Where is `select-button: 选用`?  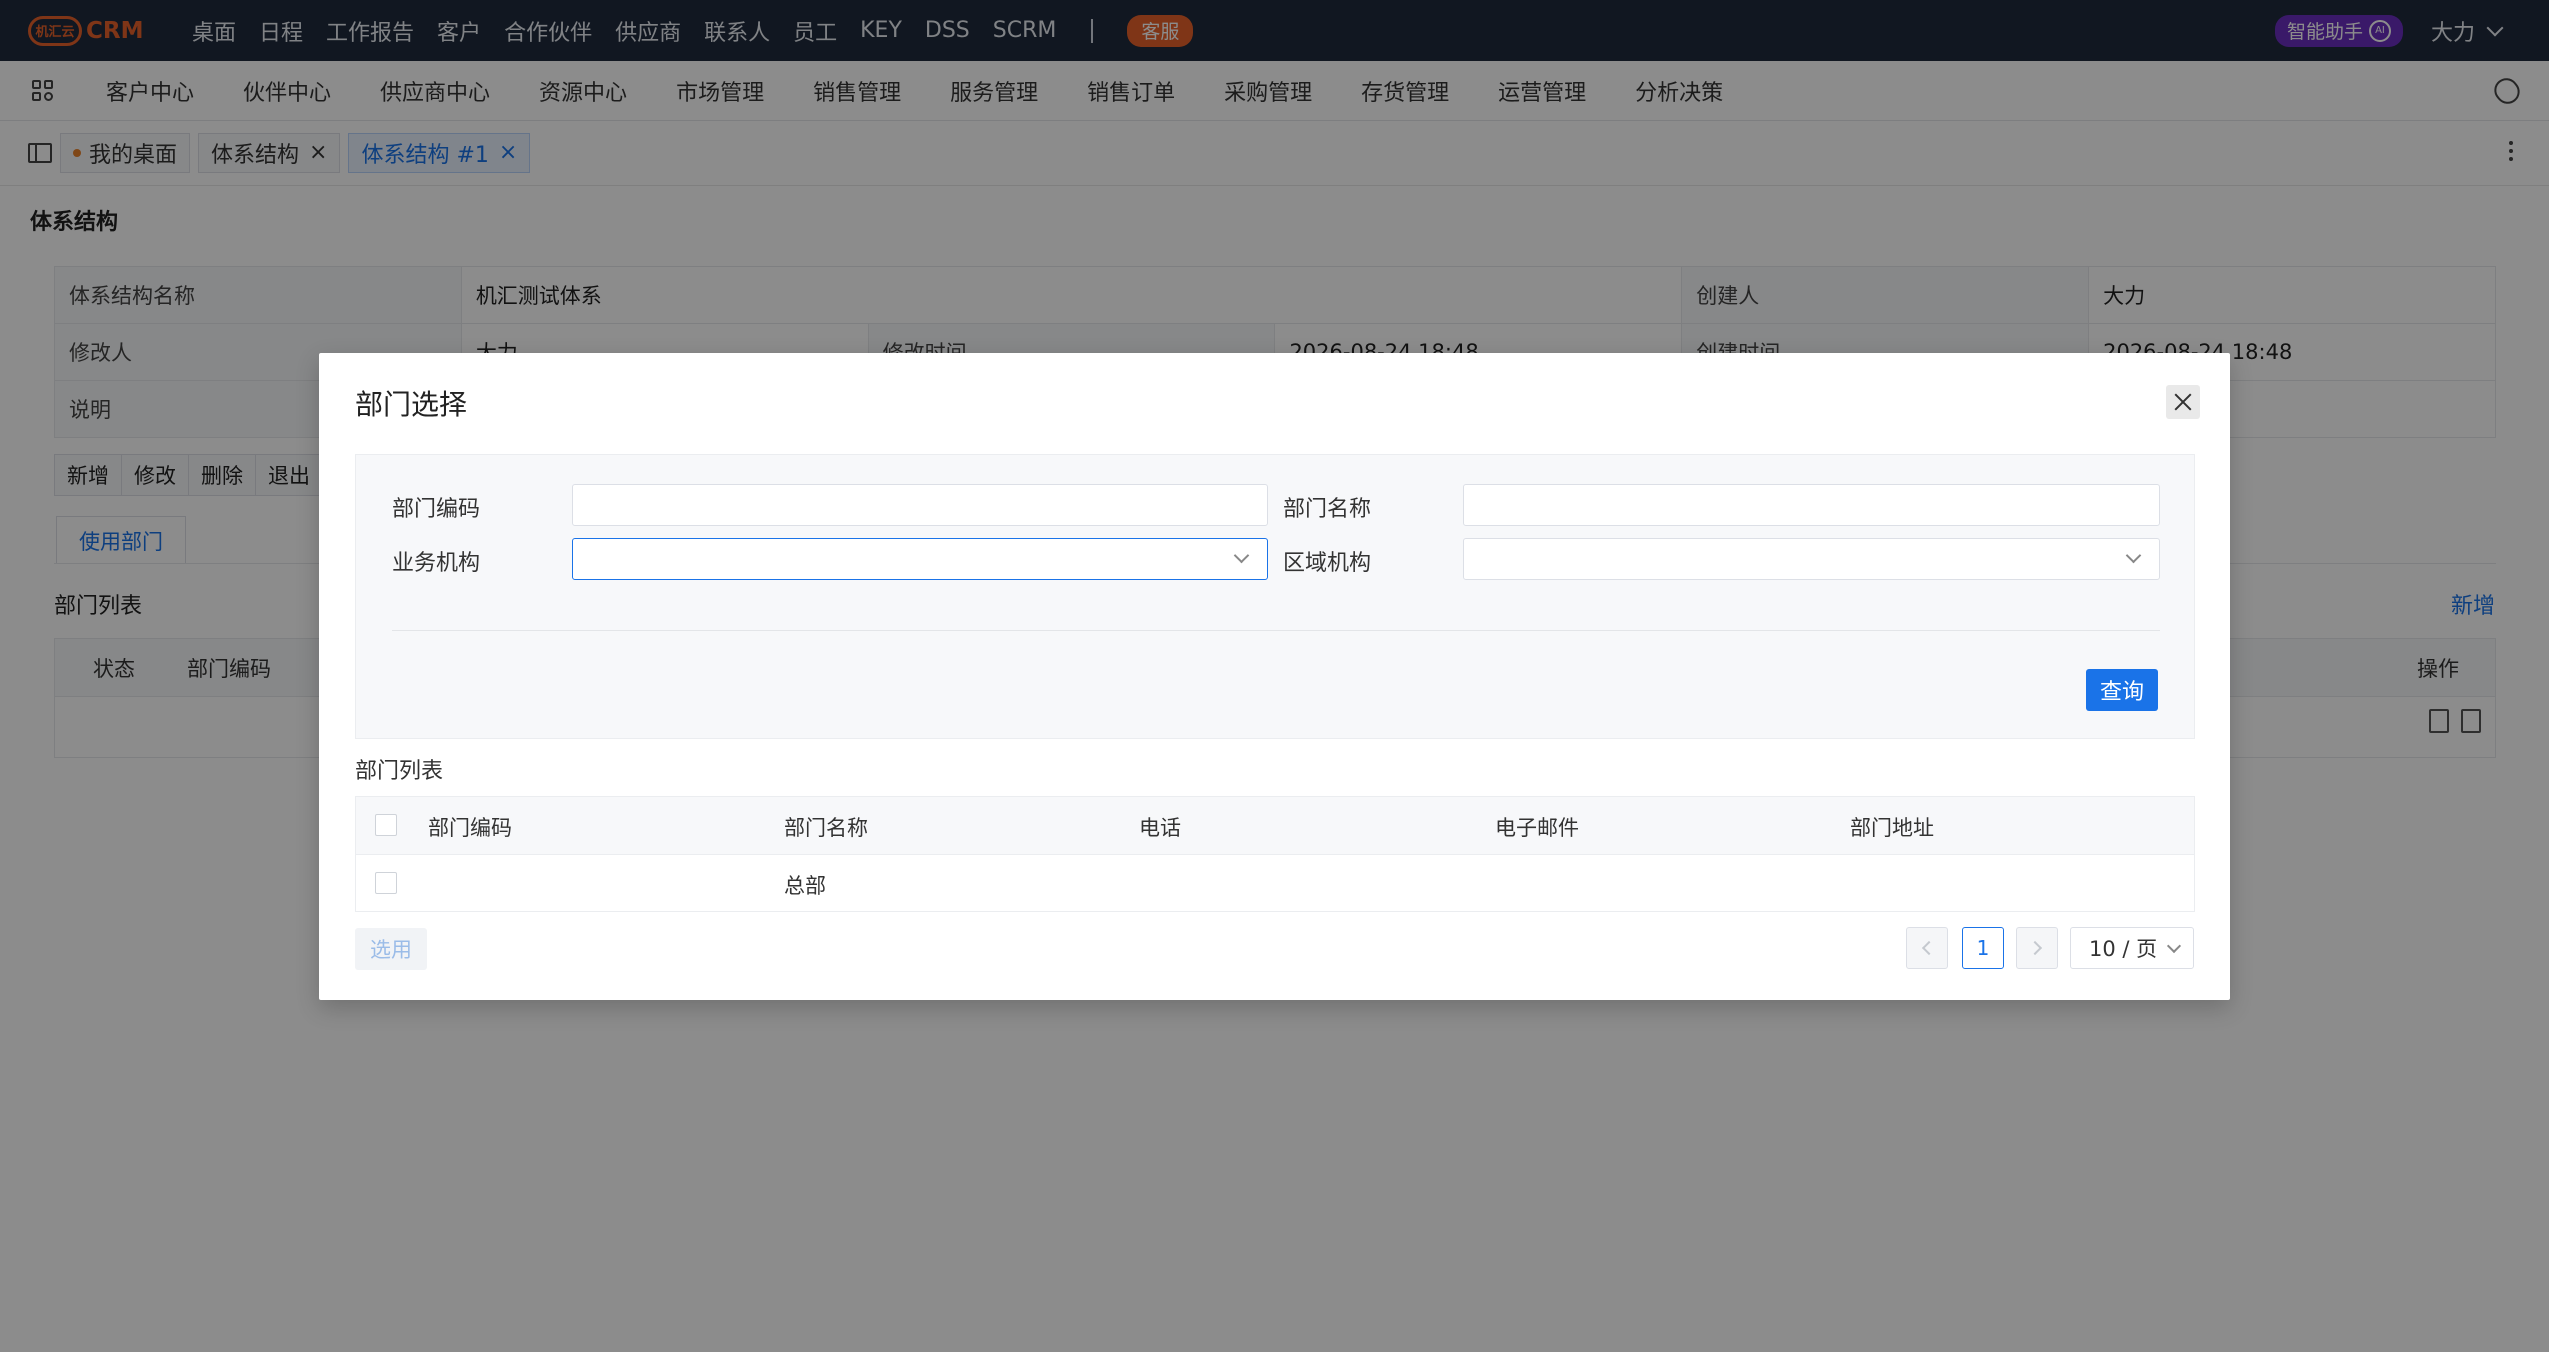
select-button: 选用 is located at coordinates (391, 949).